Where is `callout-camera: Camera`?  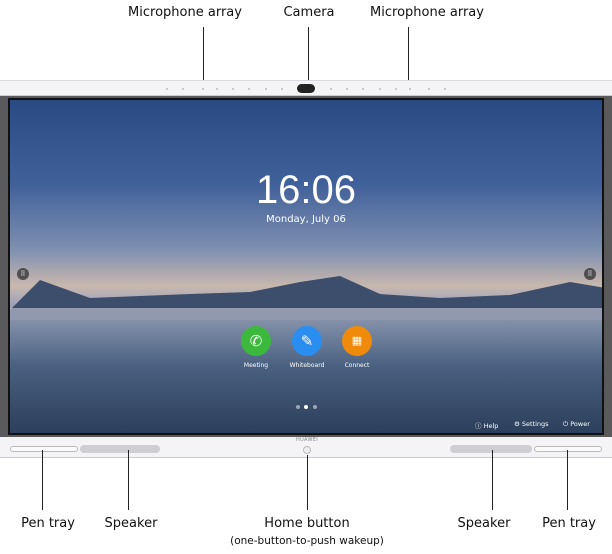
callout-camera: Camera is located at coordinates (309, 12).